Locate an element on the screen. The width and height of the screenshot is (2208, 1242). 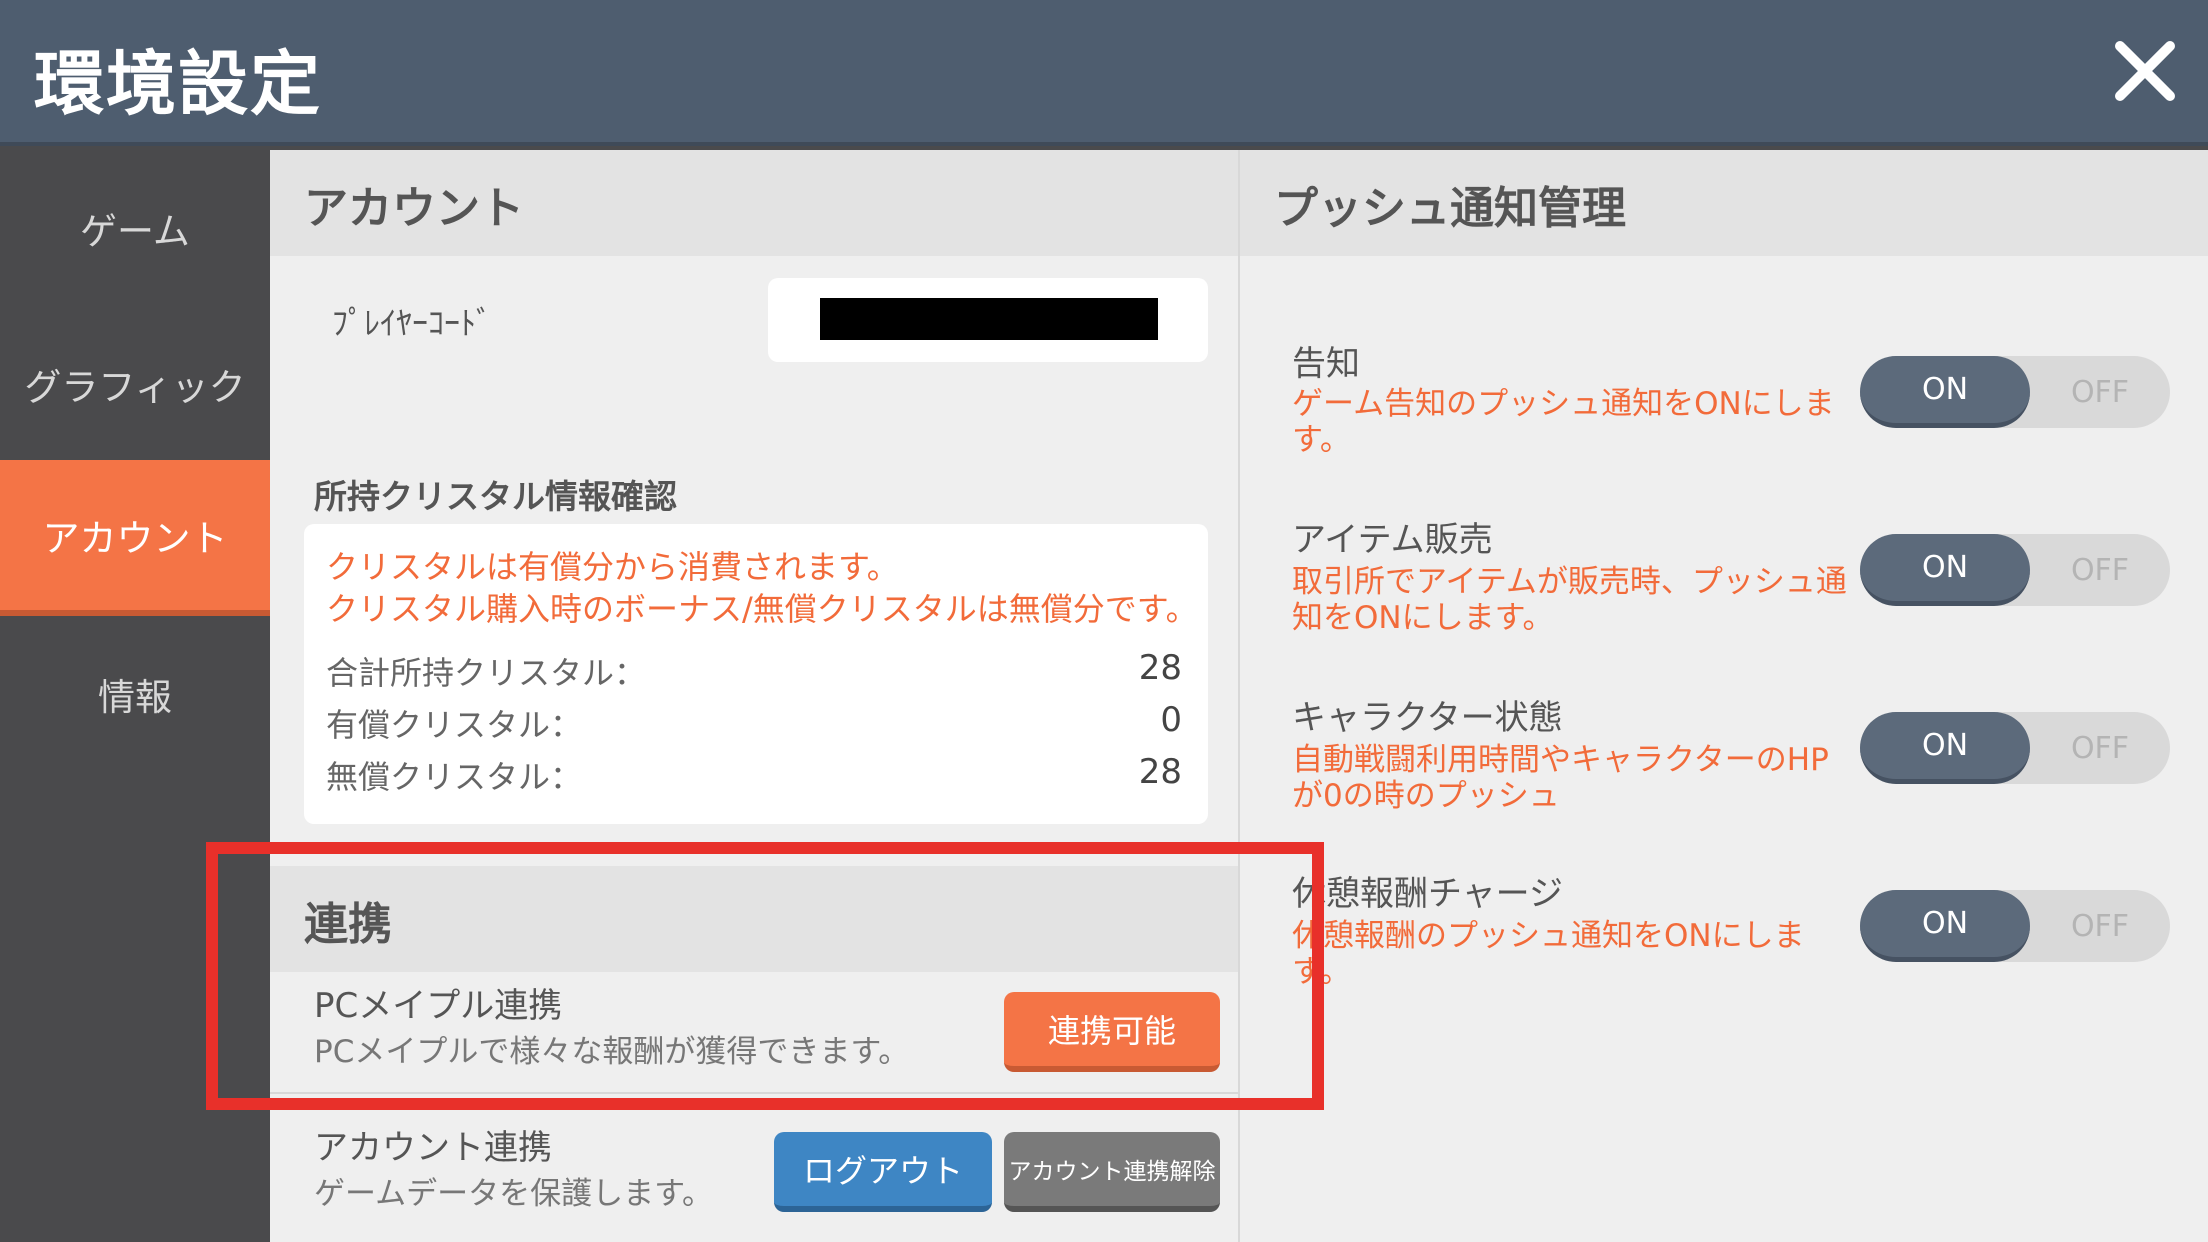
crystal-note: クリスタル購入時のボーナス/無償クリスタルは無償分です。 is located at coordinates (762, 609).